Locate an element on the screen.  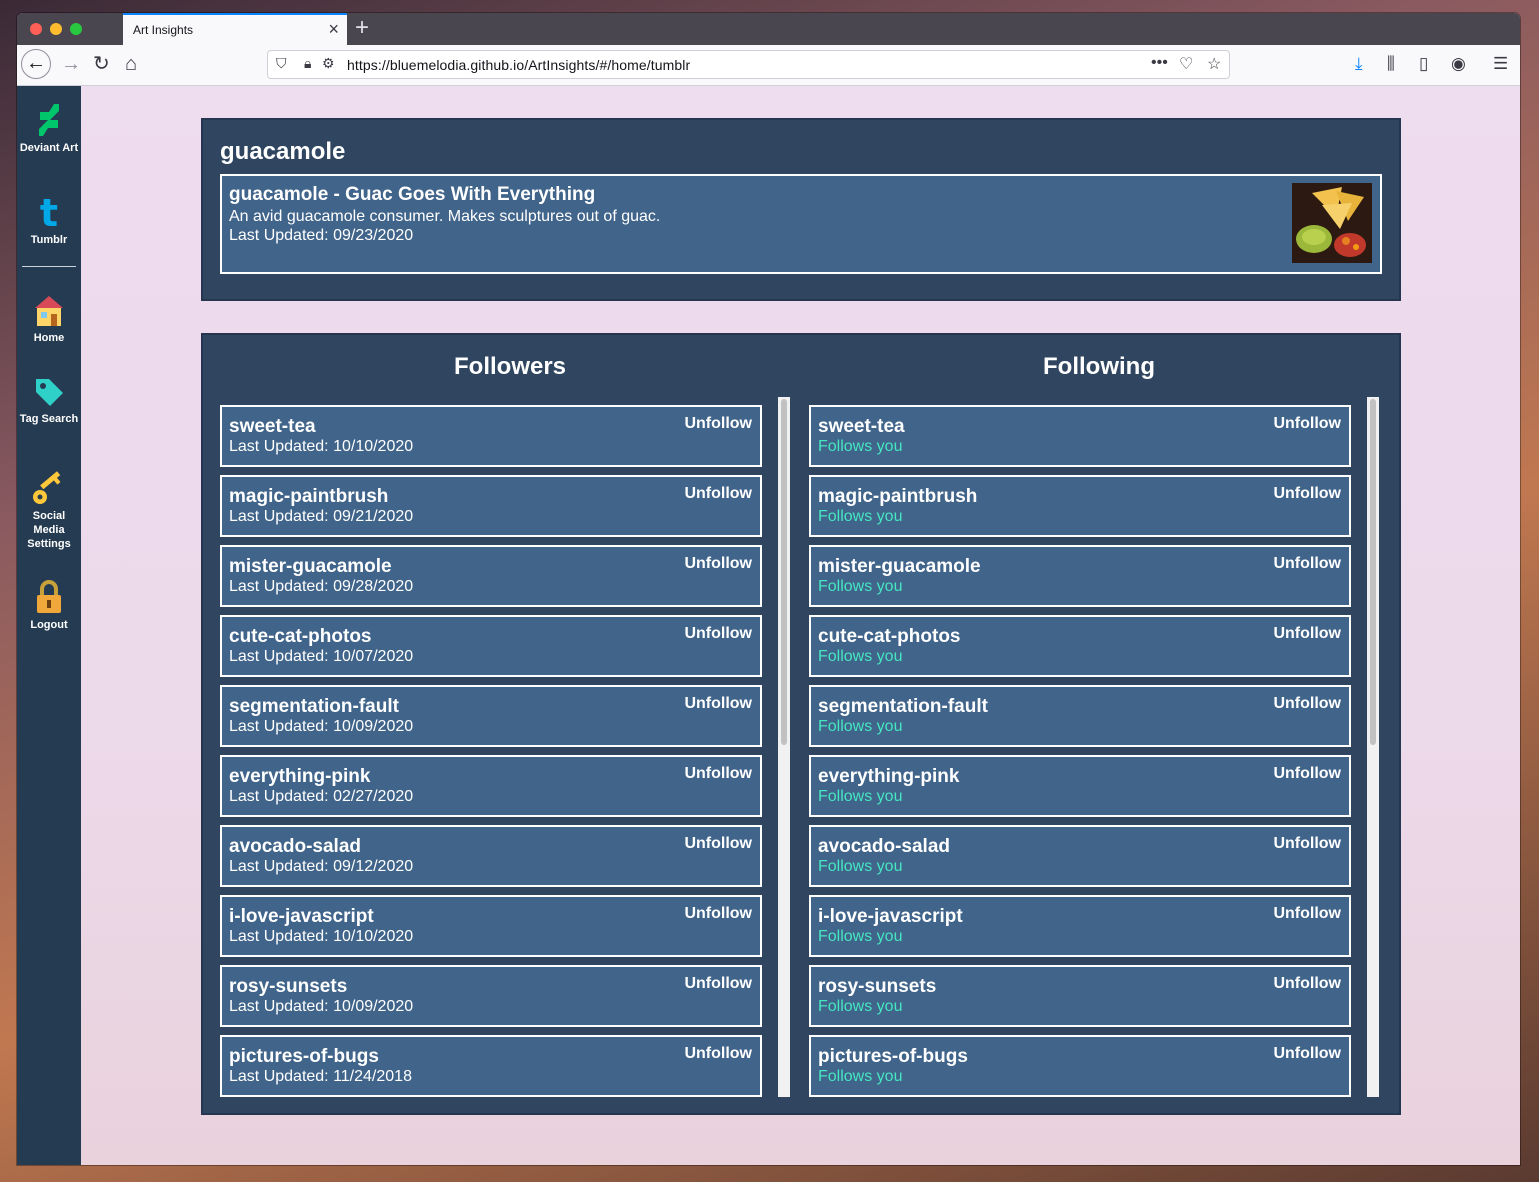
reload-button: ↻ is located at coordinates (101, 64).